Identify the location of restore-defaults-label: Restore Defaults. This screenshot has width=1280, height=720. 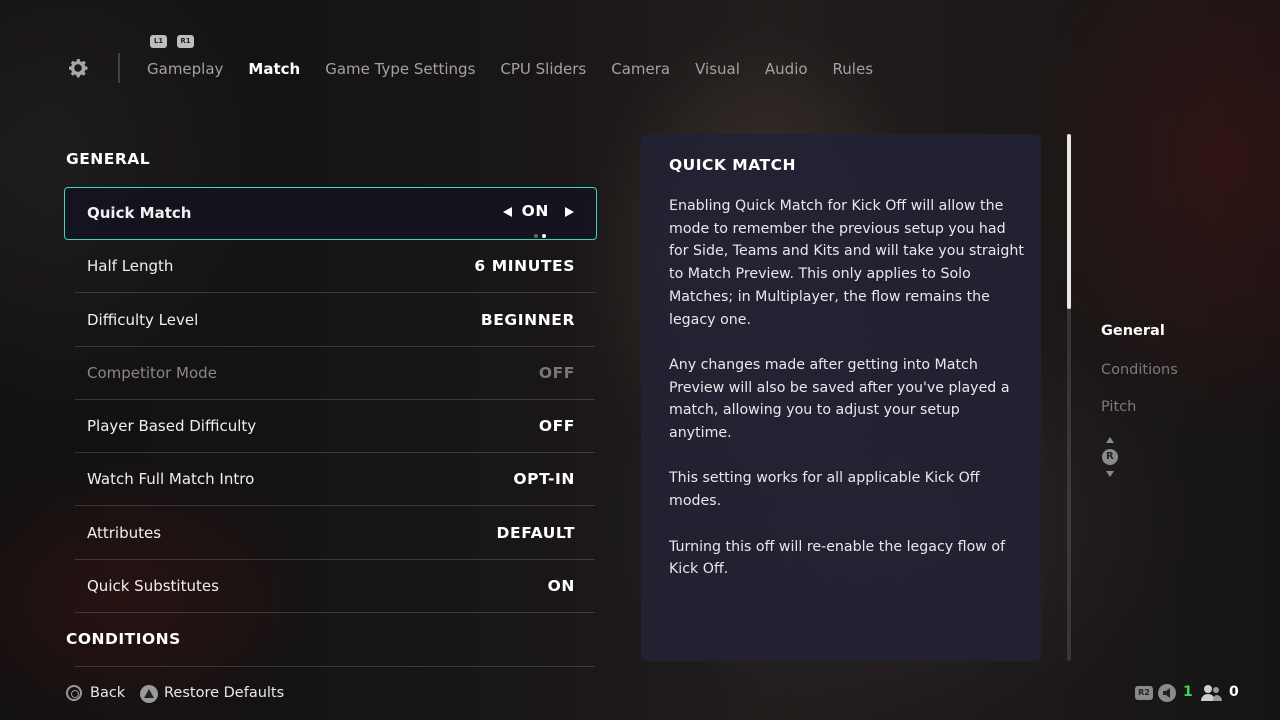
(224, 693).